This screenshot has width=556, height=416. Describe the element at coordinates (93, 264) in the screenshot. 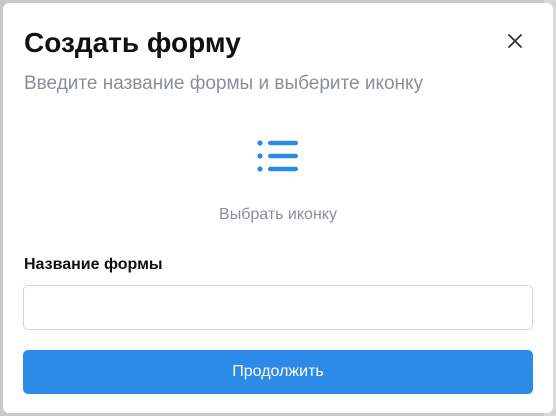

I see `form-name-label: Название формы` at that location.